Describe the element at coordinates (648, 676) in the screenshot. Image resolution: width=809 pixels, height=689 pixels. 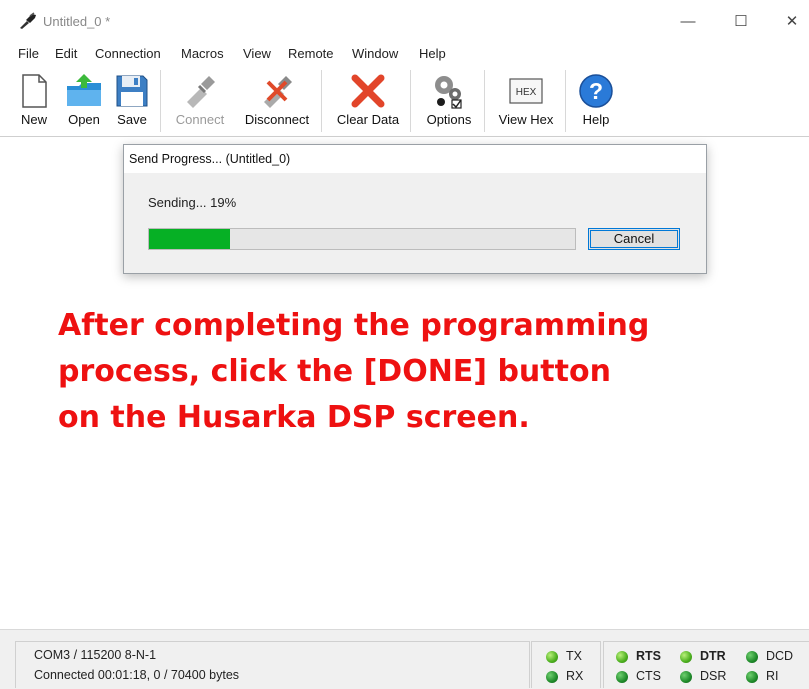
I see `cts-label: CTS` at that location.